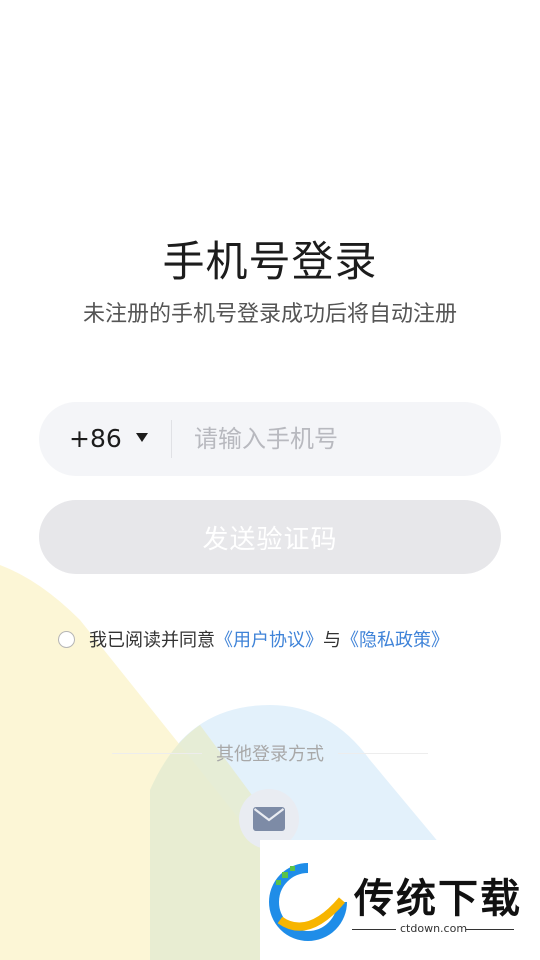 The height and width of the screenshot is (960, 540). I want to click on other-login-label: 其他登录方式, so click(270, 754).